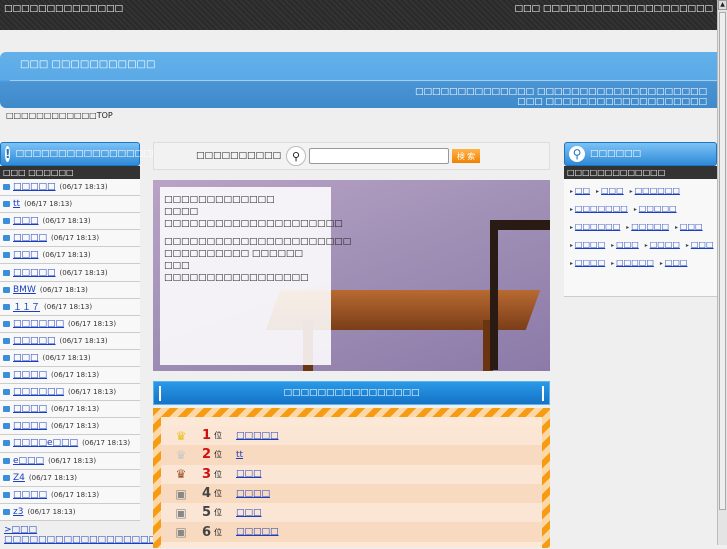 The height and width of the screenshot is (549, 727). What do you see at coordinates (181, 454) in the screenshot?
I see `silver-crown-icon: ♛` at bounding box center [181, 454].